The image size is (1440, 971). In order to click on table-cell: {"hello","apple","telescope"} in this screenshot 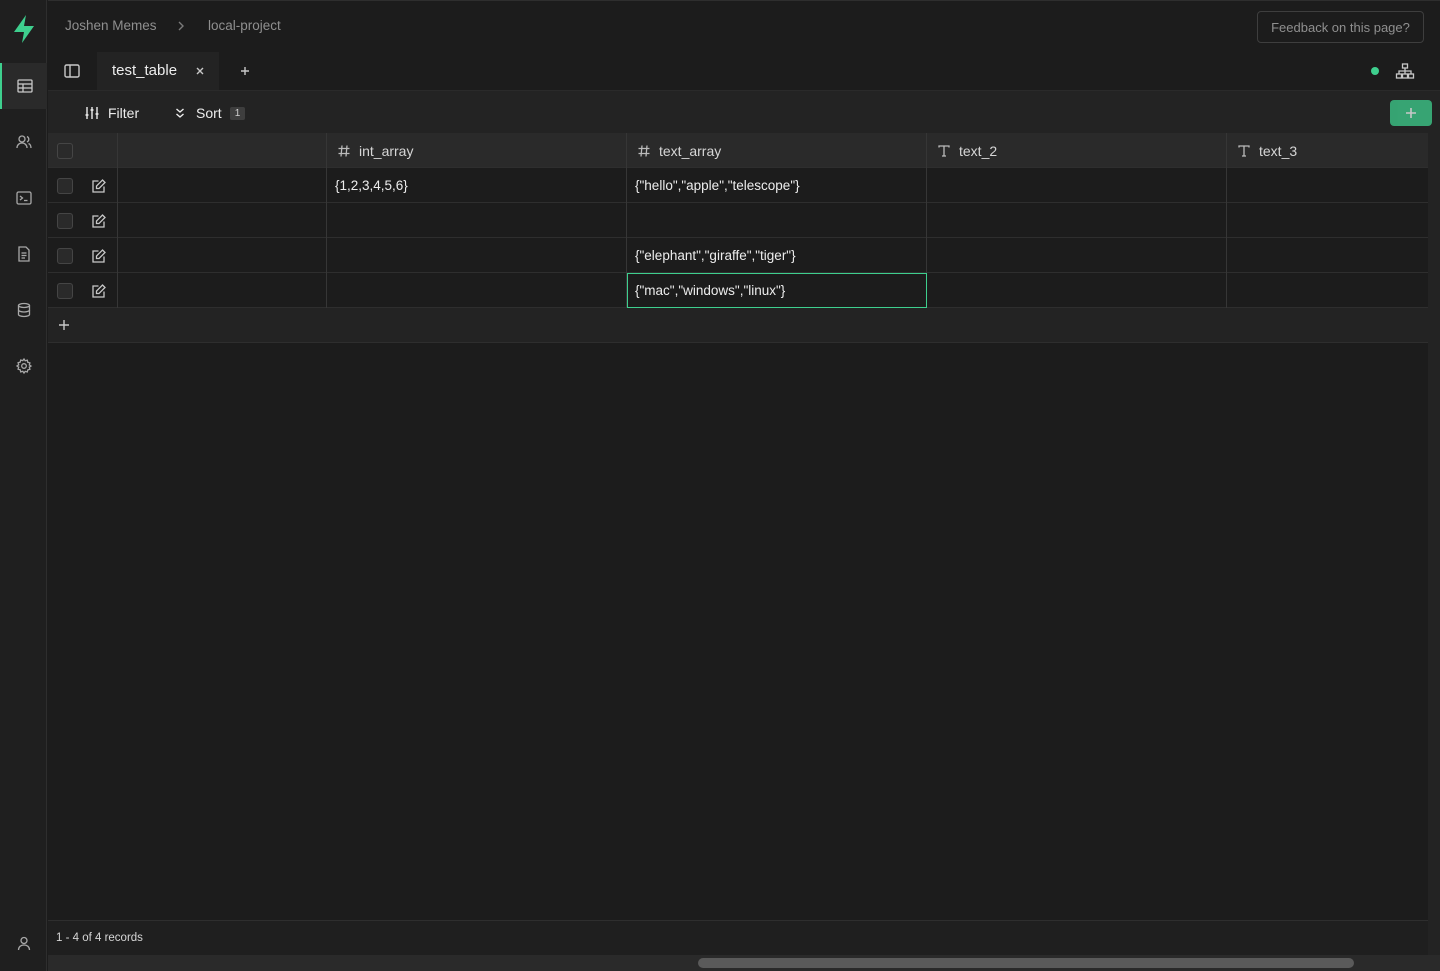, I will do `click(777, 185)`.